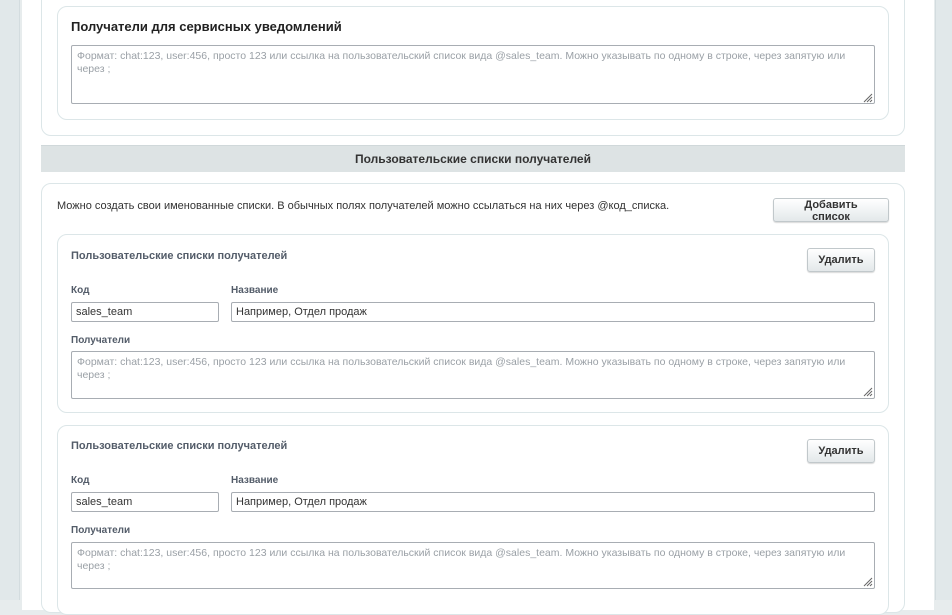 This screenshot has height=615, width=952. I want to click on add-list-button: Добавить список, so click(831, 210).